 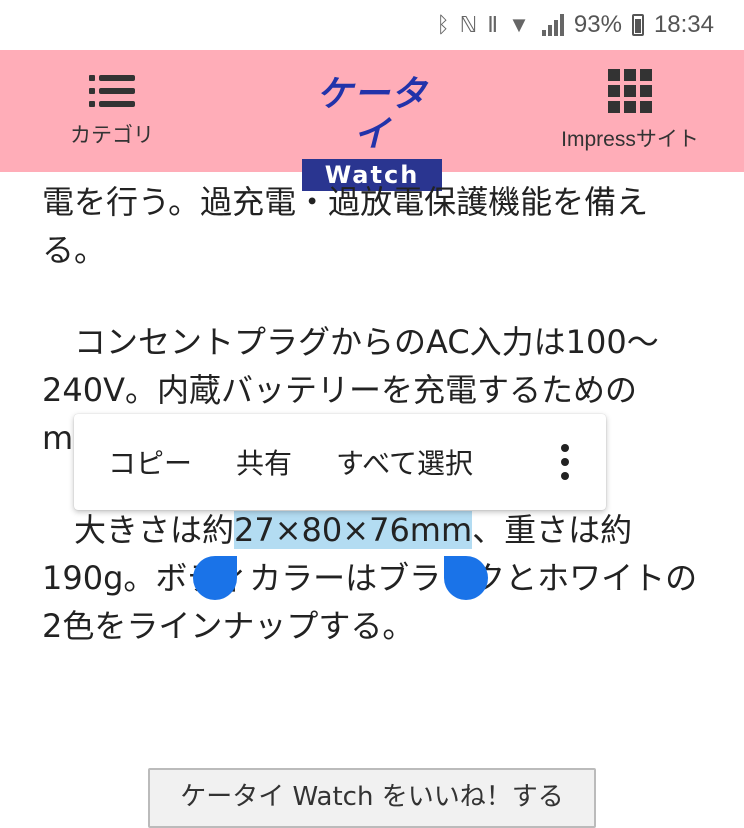 I want to click on text: 大きさは約, so click(x=154, y=530).